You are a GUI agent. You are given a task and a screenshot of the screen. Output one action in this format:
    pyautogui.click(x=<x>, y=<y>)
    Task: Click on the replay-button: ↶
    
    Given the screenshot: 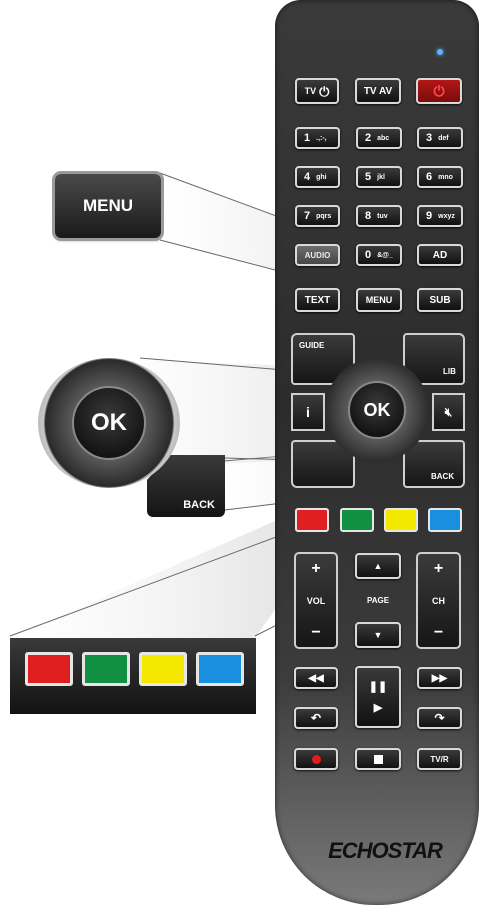 What is the action you would take?
    pyautogui.click(x=316, y=718)
    